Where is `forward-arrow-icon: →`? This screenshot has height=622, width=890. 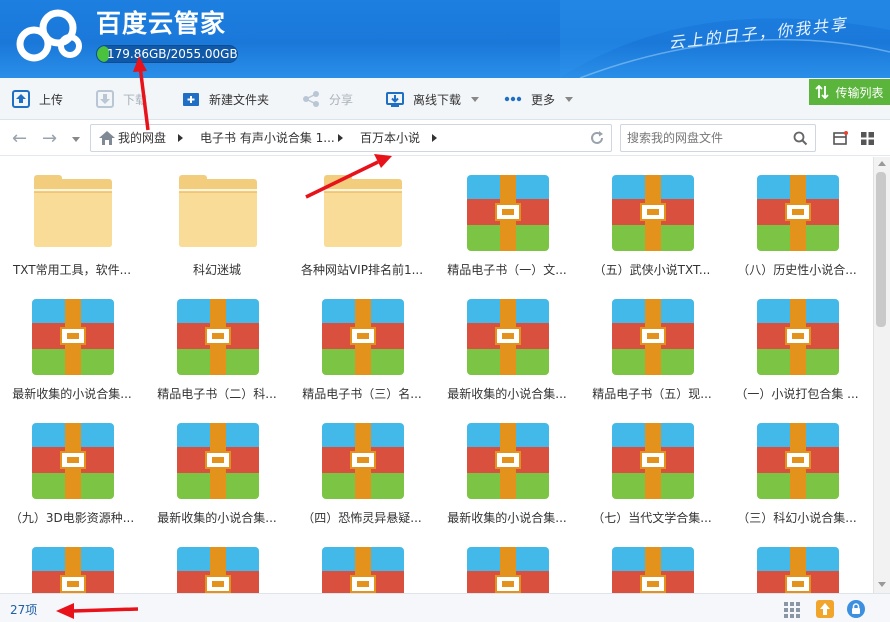 forward-arrow-icon: → is located at coordinates (49, 138).